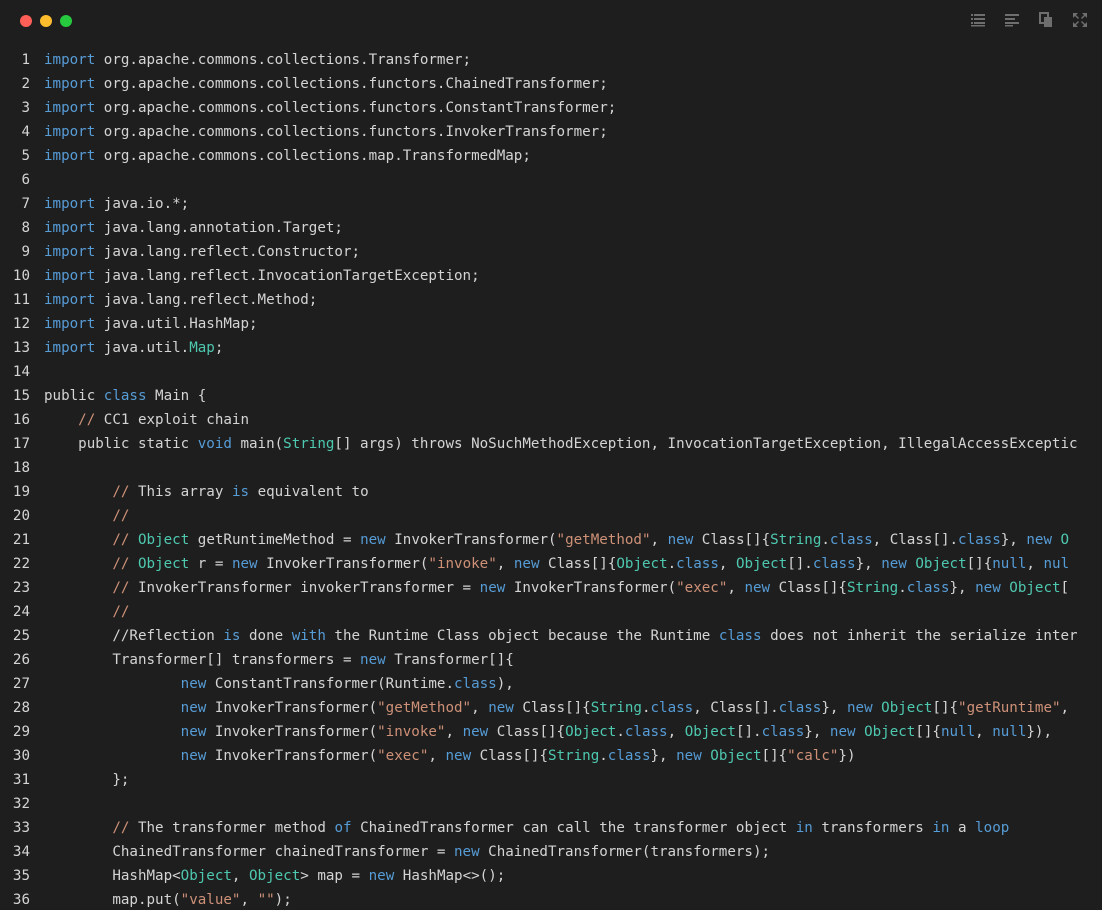 The image size is (1102, 910). What do you see at coordinates (1080, 20) in the screenshot?
I see `expand-icon` at bounding box center [1080, 20].